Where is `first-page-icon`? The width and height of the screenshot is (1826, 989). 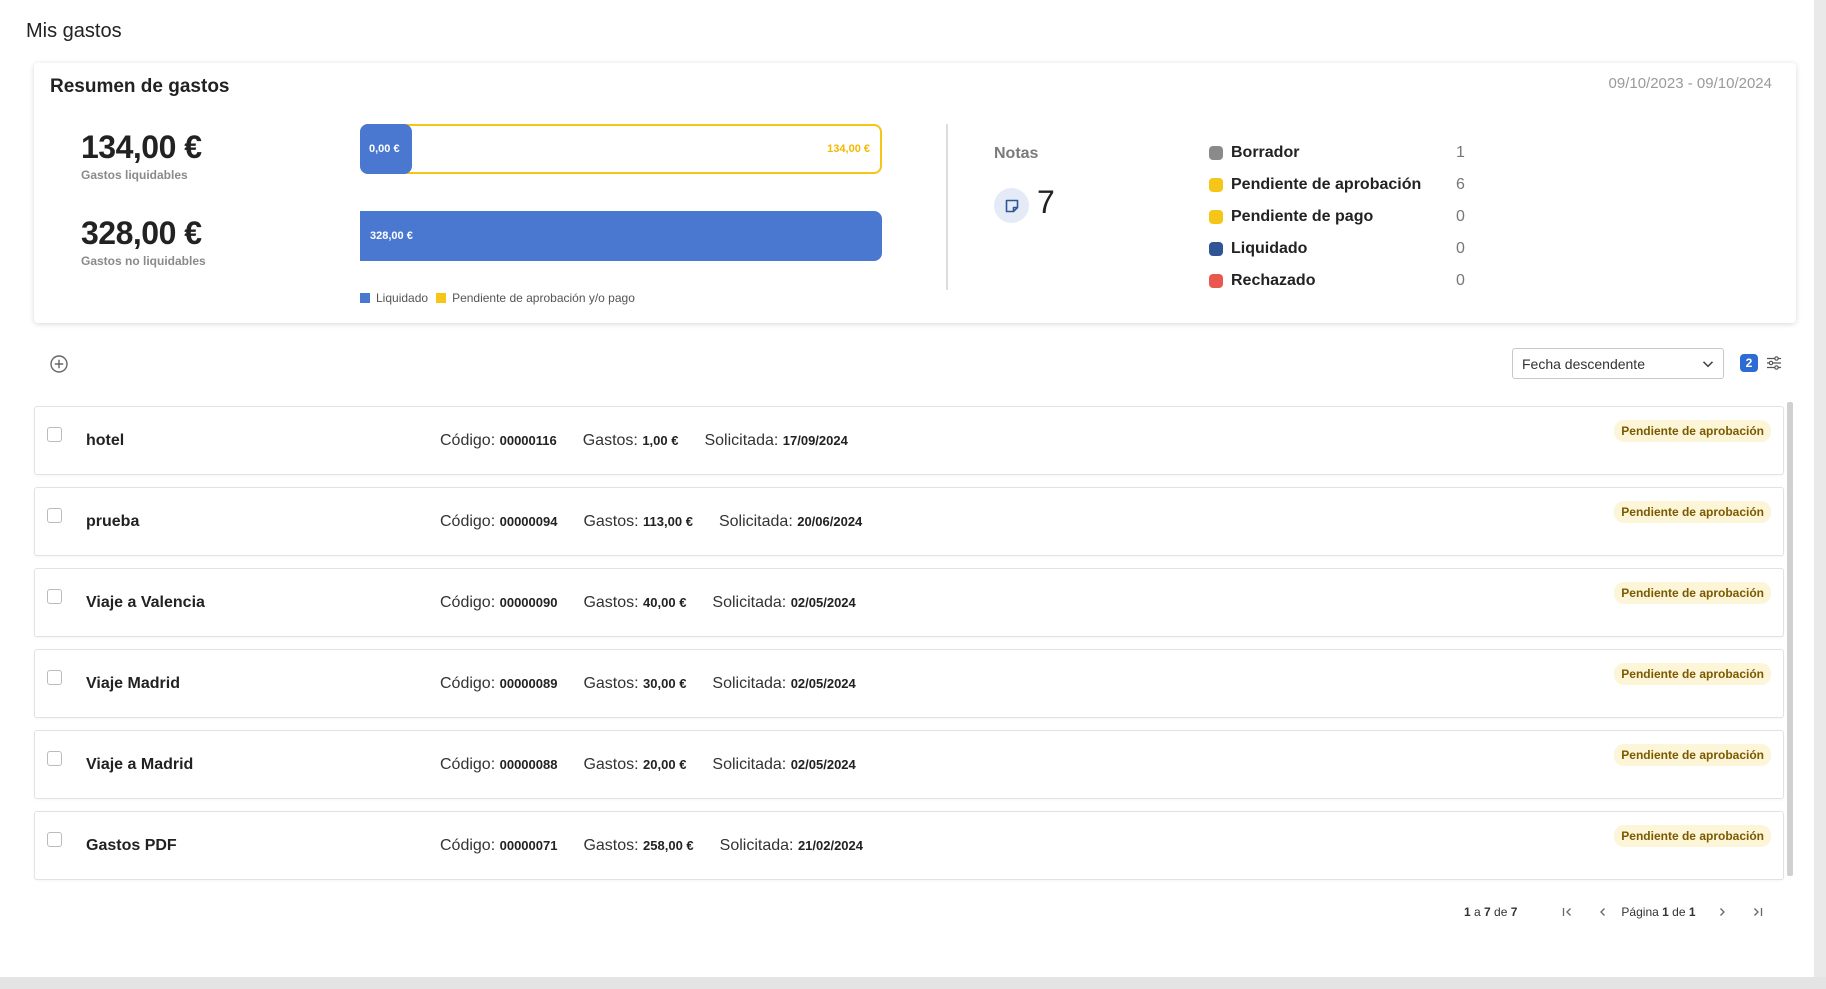
first-page-icon is located at coordinates (1567, 912).